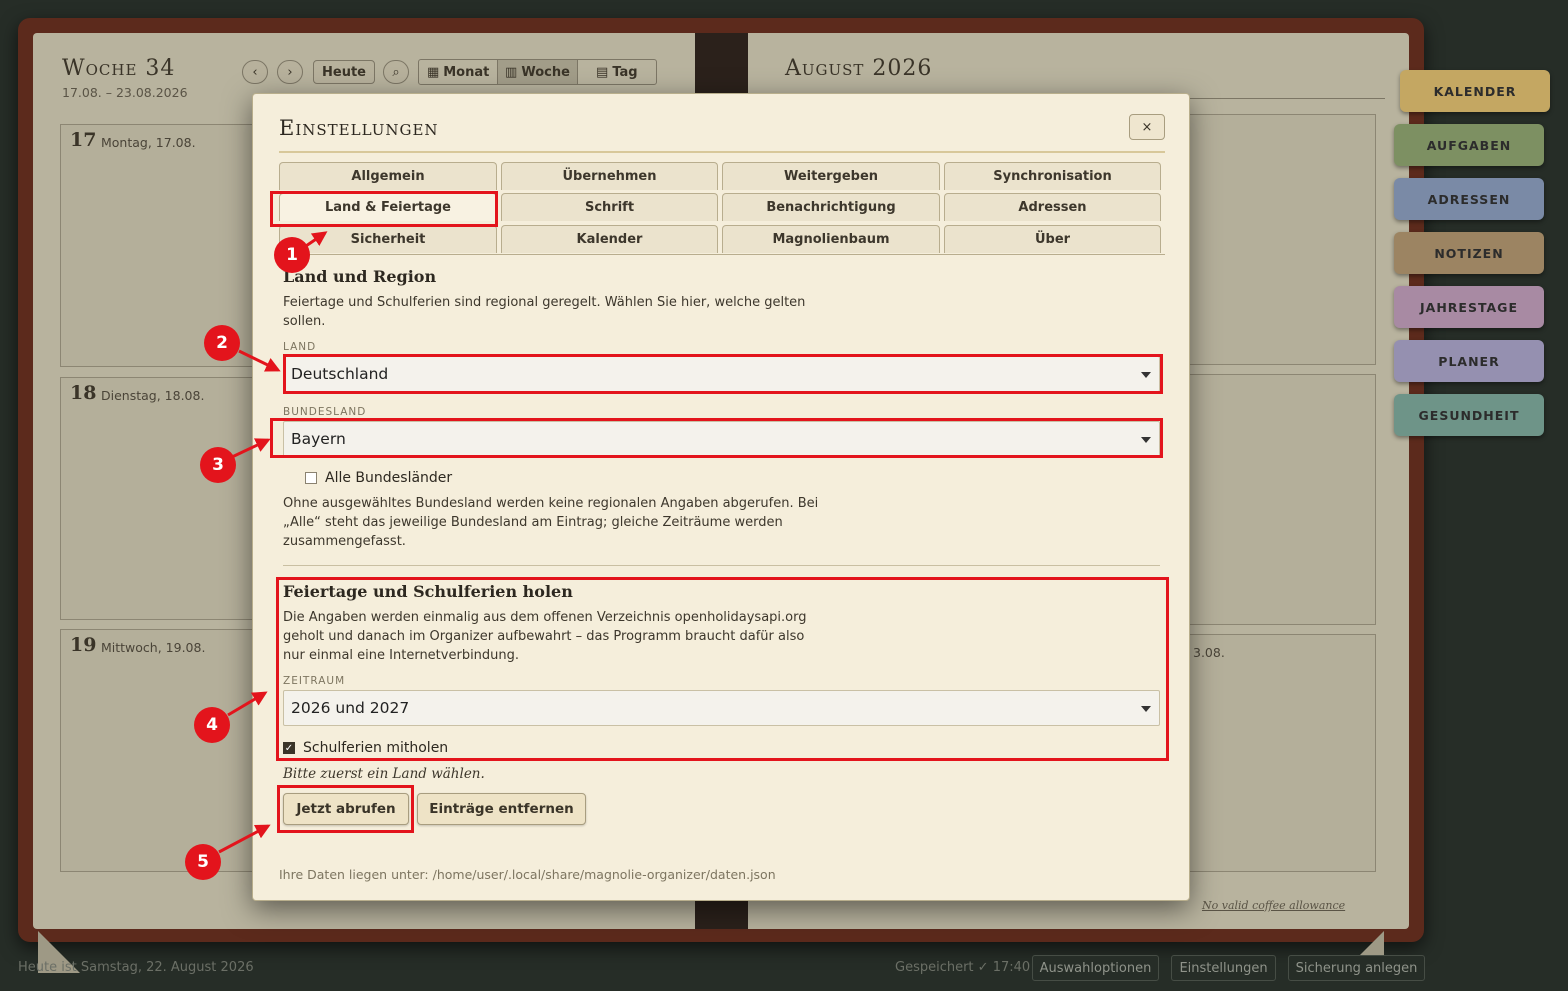 The image size is (1568, 991). I want to click on search-icon: ⌕, so click(396, 72).